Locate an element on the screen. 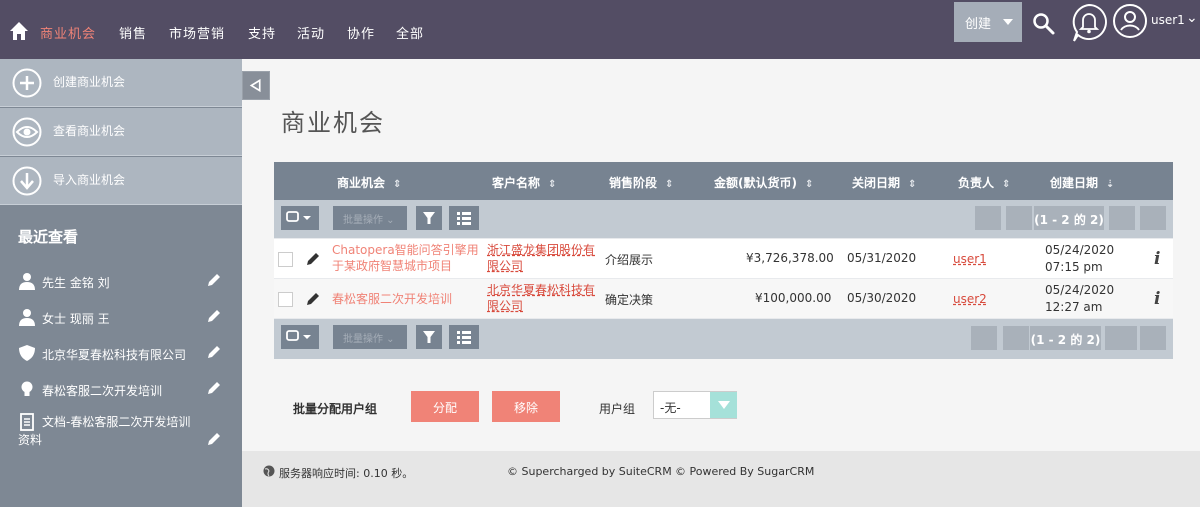  created-date-time: 07:15 pm is located at coordinates (1074, 267).